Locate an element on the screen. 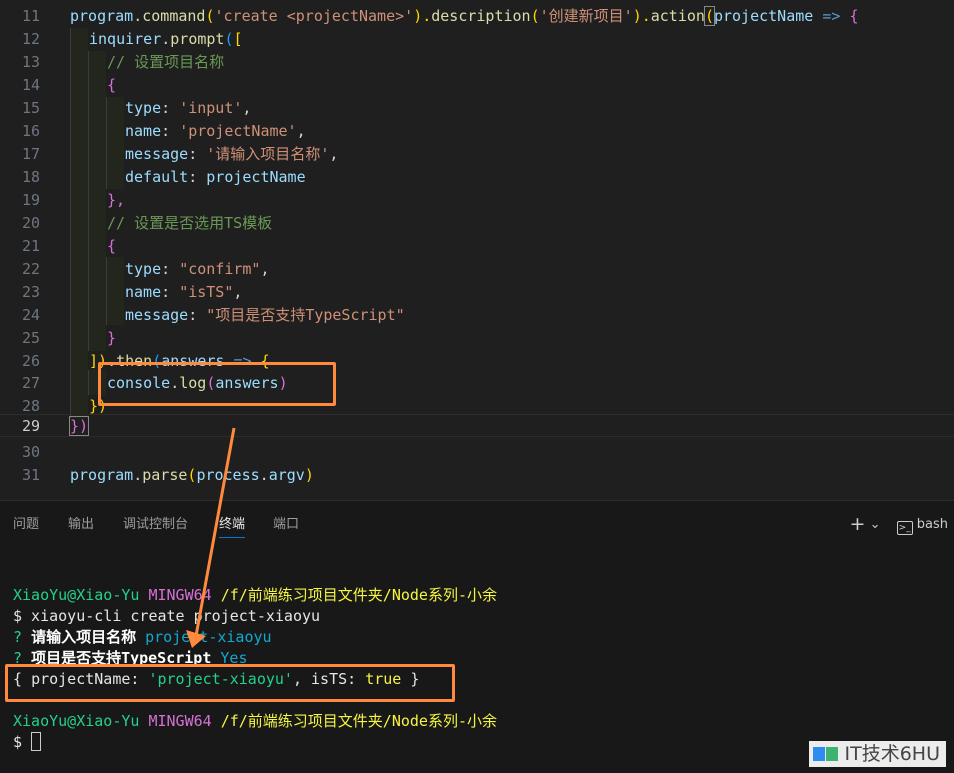 The width and height of the screenshot is (954, 773). terminal-question: ? 请输入项目名称 project-xiaoyu is located at coordinates (142, 637).